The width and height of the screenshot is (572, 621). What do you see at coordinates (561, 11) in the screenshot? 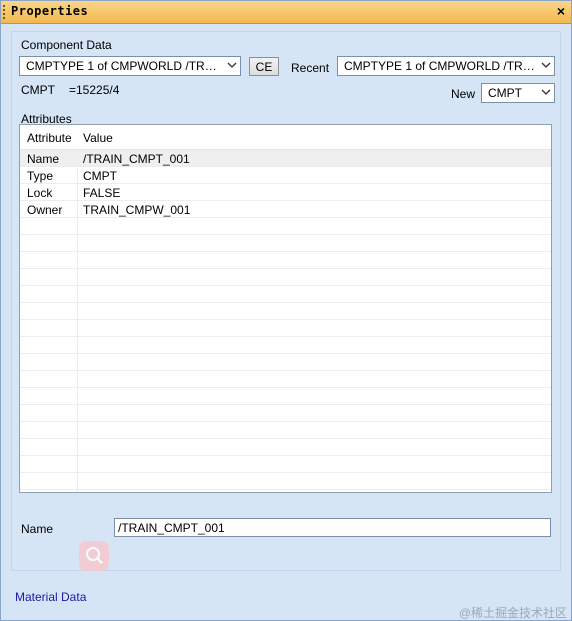
I see `close-icon: ×` at bounding box center [561, 11].